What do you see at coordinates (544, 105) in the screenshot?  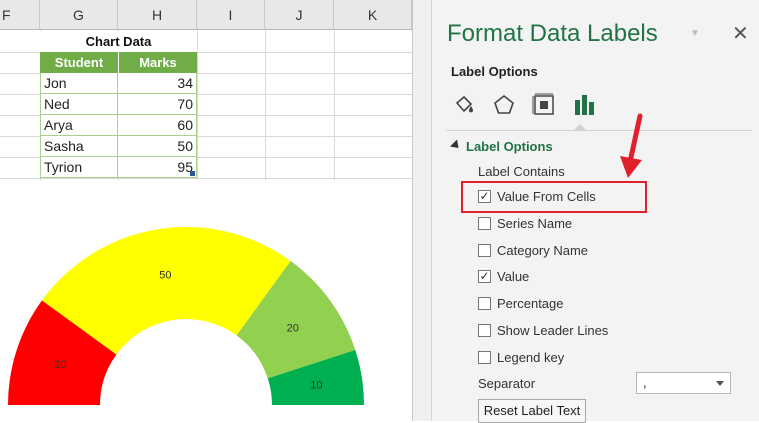 I see `size-properties-icon` at bounding box center [544, 105].